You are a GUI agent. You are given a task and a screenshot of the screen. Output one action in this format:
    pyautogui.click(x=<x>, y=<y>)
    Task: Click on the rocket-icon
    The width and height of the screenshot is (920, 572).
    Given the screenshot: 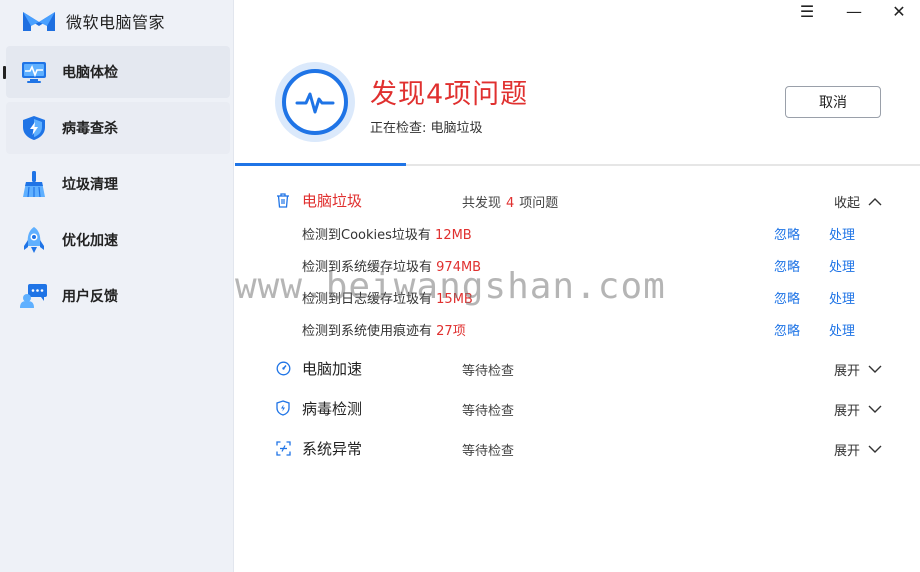 What is the action you would take?
    pyautogui.click(x=34, y=240)
    